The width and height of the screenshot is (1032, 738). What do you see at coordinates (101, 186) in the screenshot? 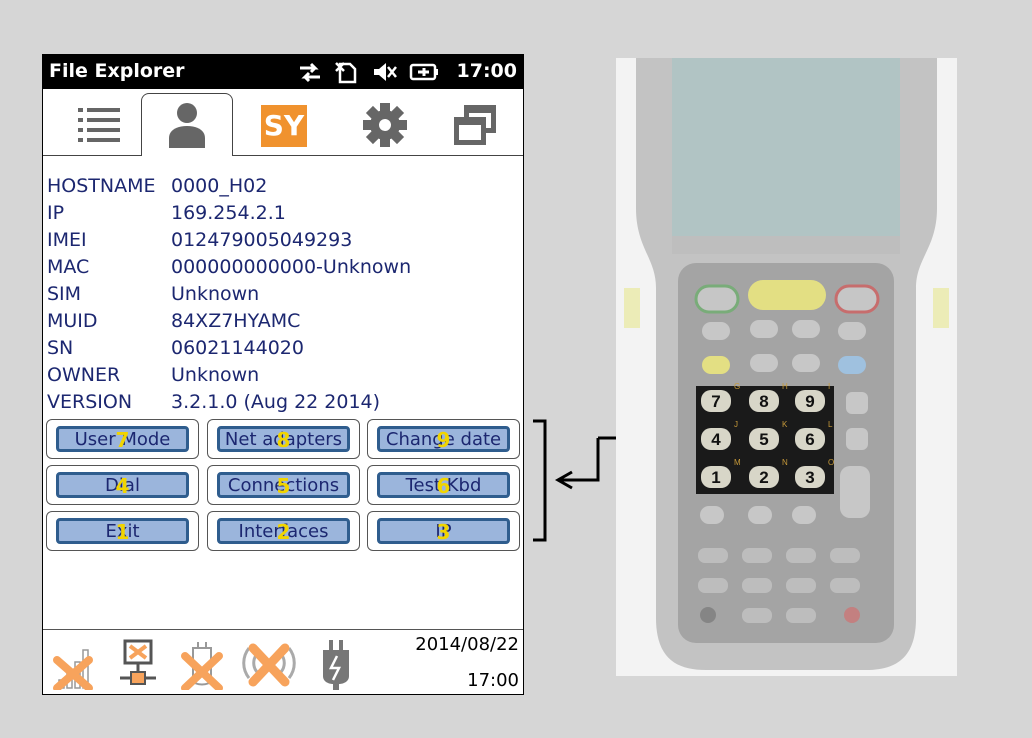
I see `info-key: HOSTNAME` at bounding box center [101, 186].